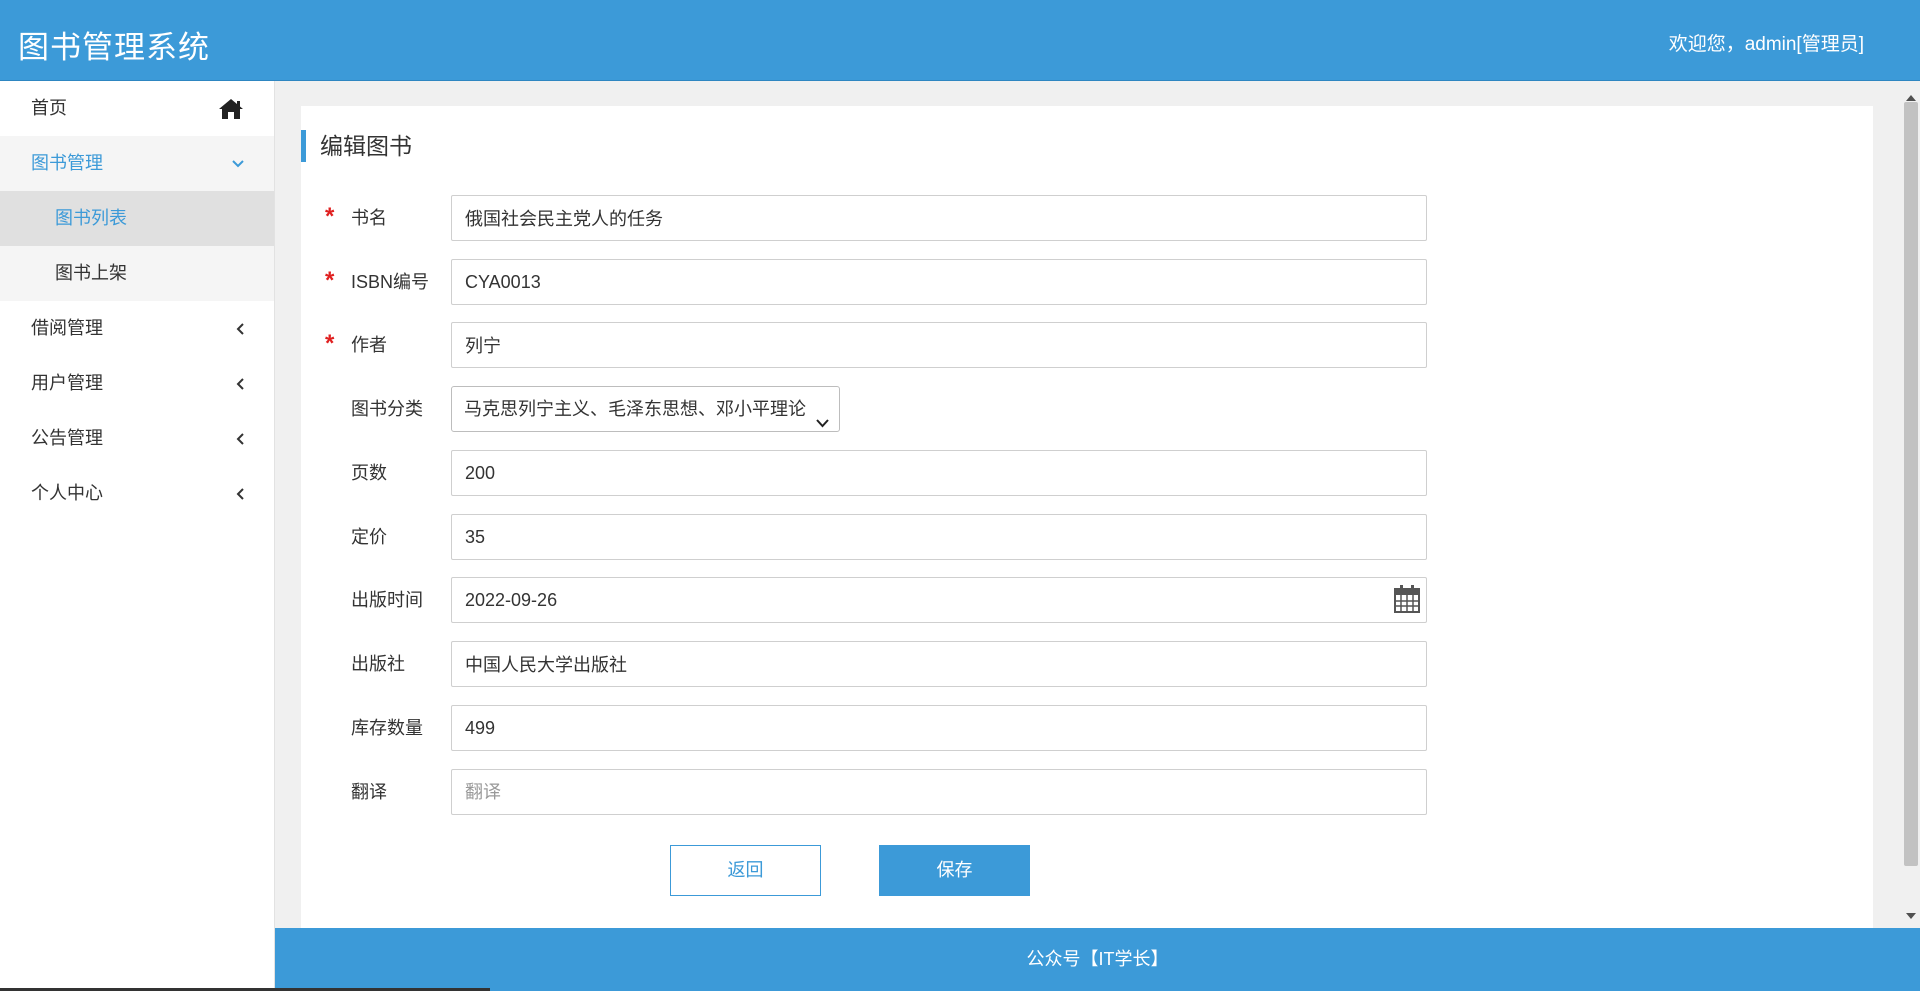  I want to click on sidebar-item-borrow-management: 借阅管理, so click(137, 328).